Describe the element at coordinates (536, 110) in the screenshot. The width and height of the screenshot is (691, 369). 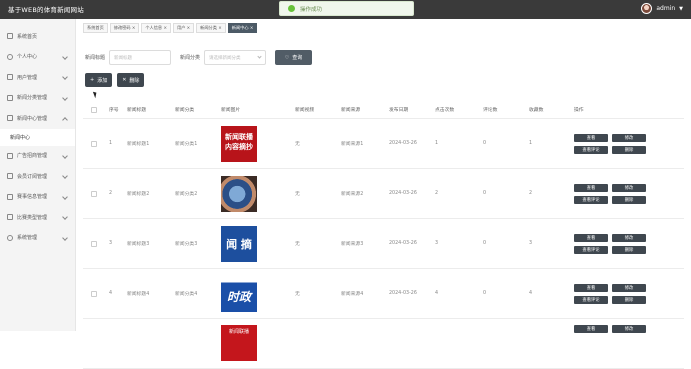
I see `header-favorites: 收藏数` at that location.